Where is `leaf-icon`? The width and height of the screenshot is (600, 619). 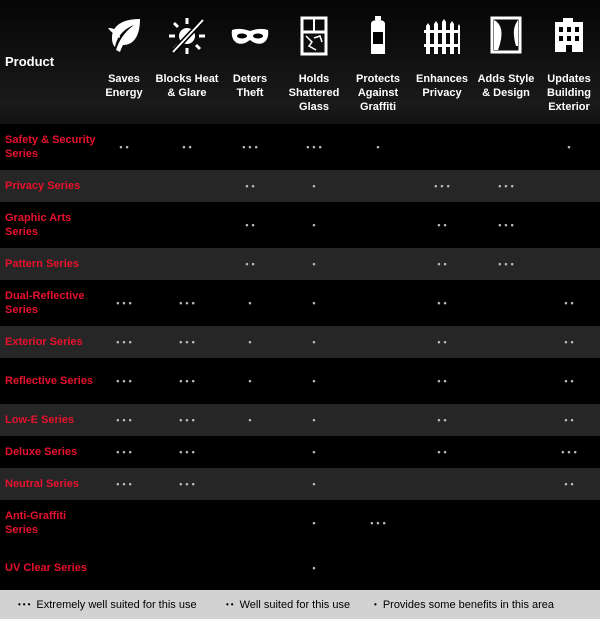
leaf-icon is located at coordinates (124, 36).